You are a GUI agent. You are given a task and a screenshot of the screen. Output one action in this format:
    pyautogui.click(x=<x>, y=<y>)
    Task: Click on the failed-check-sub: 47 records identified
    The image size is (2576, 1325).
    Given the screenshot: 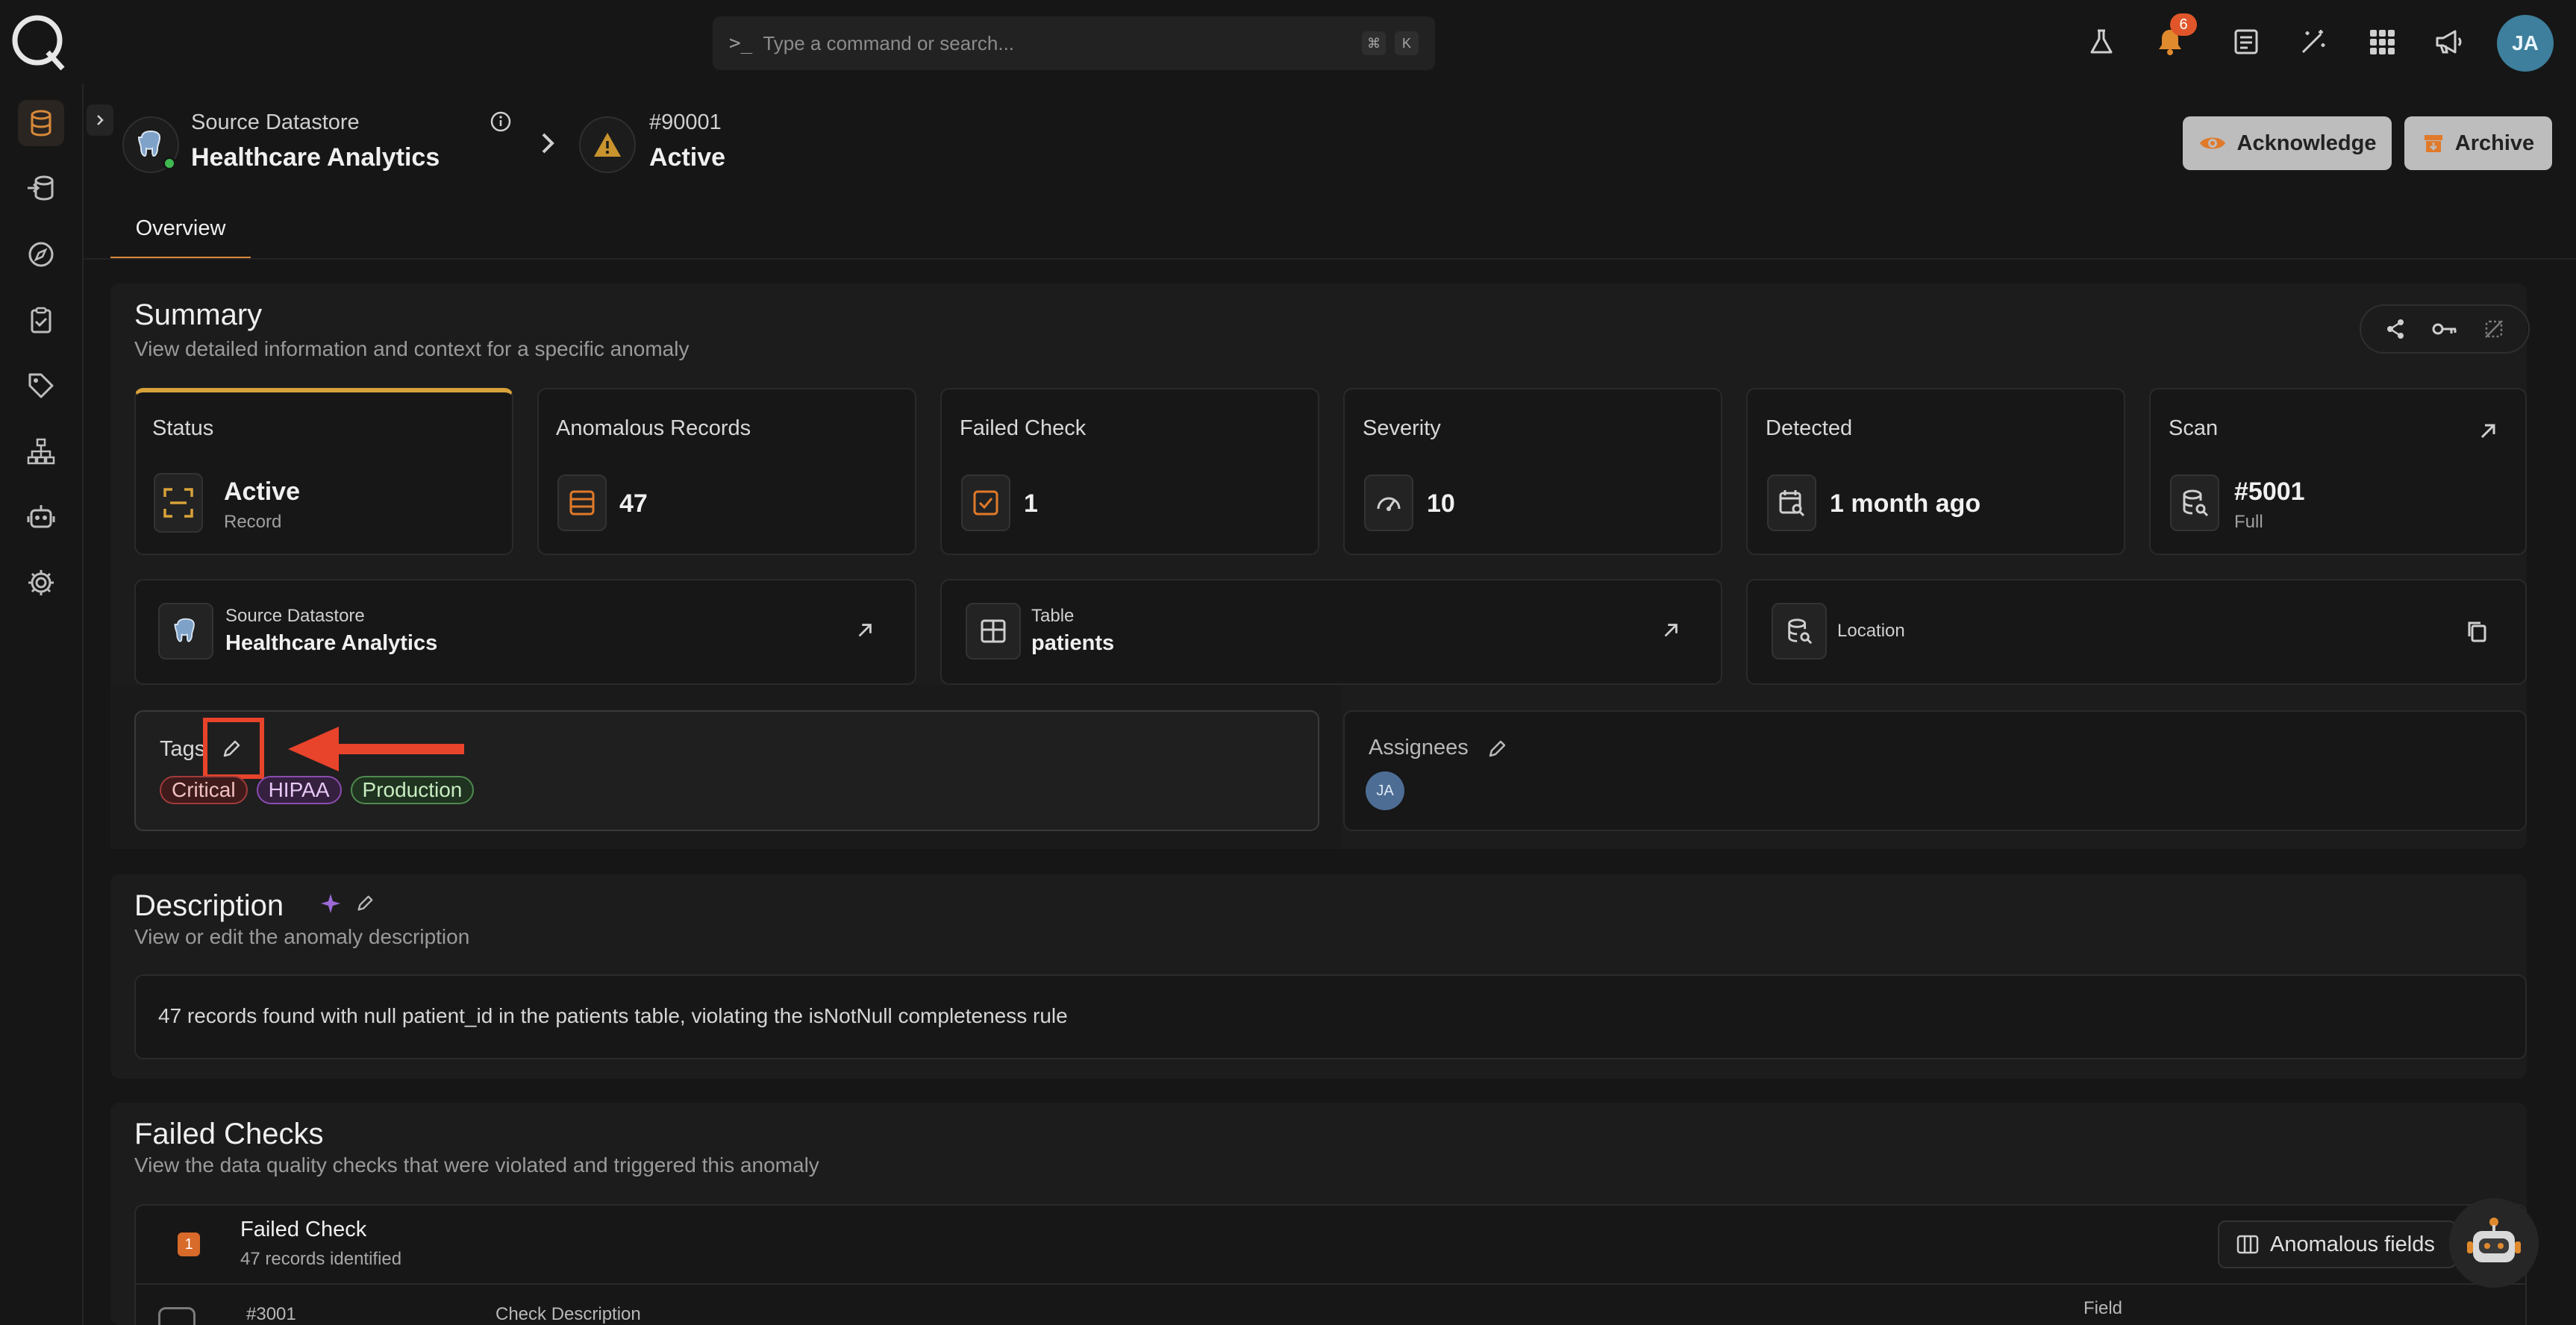 What is the action you would take?
    pyautogui.click(x=321, y=1259)
    